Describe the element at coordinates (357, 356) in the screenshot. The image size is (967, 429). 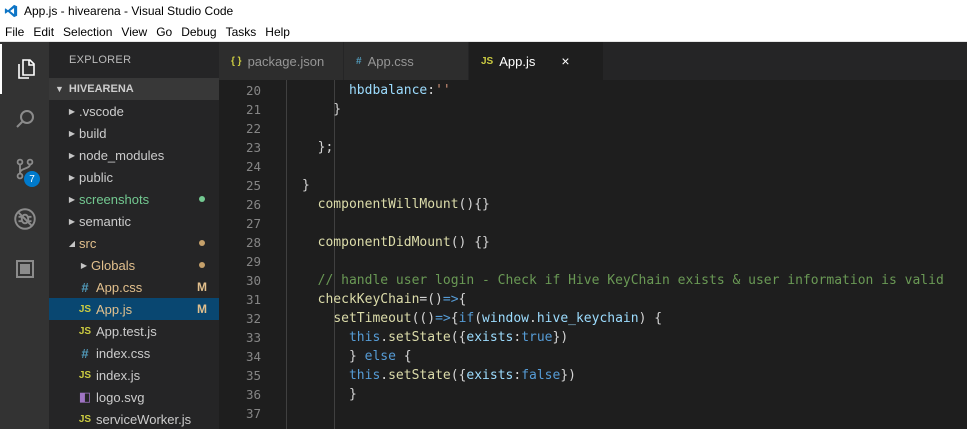
I see `code-text: } else {` at that location.